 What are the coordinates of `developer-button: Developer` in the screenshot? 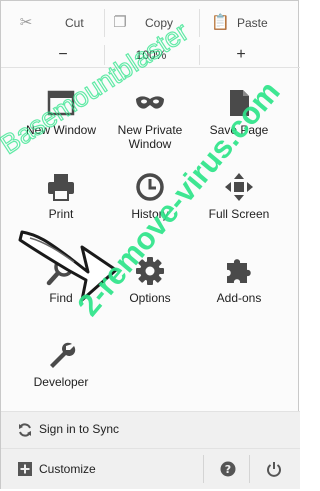 It's located at (61, 378).